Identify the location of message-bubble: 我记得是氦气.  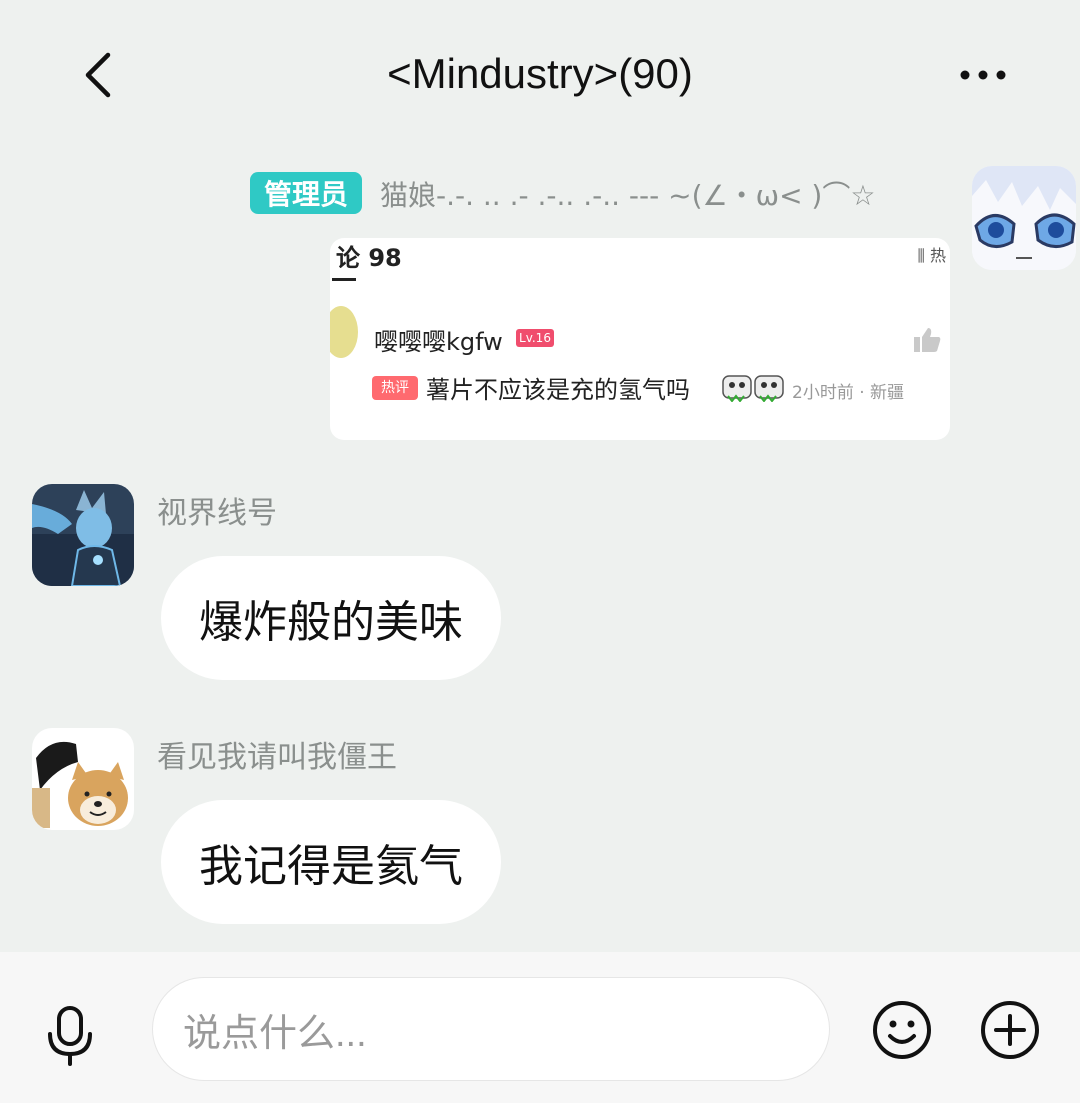
(331, 862).